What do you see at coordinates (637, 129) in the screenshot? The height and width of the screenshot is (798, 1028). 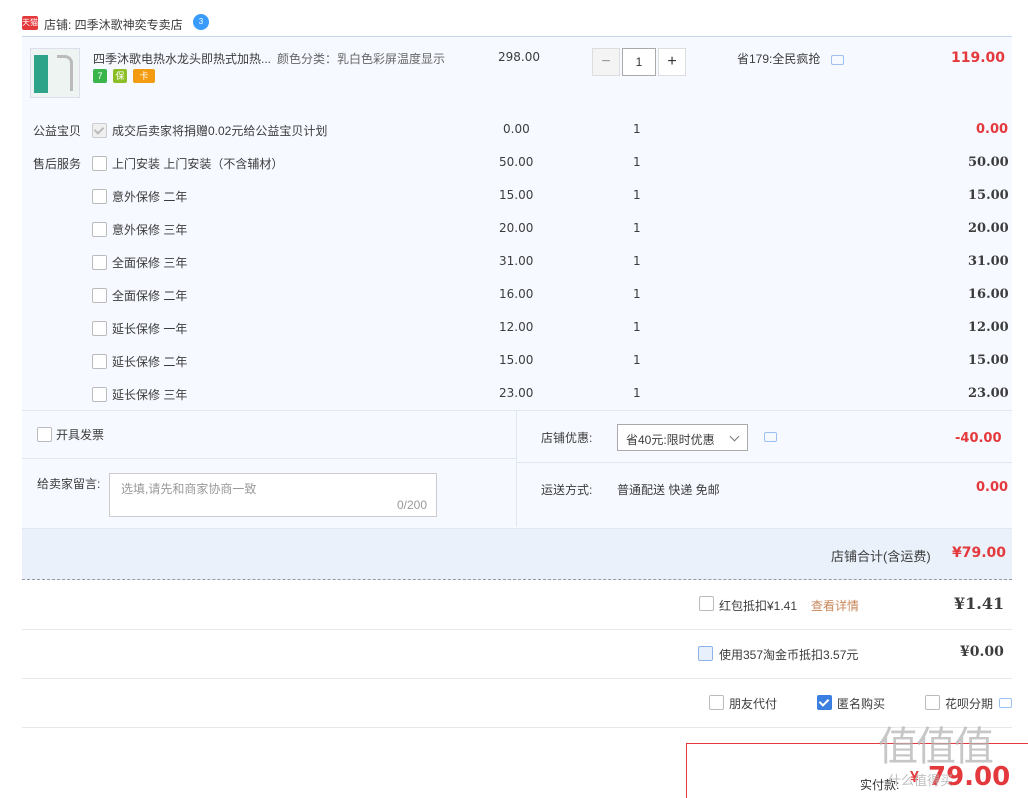 I see `charity-qty: 1` at bounding box center [637, 129].